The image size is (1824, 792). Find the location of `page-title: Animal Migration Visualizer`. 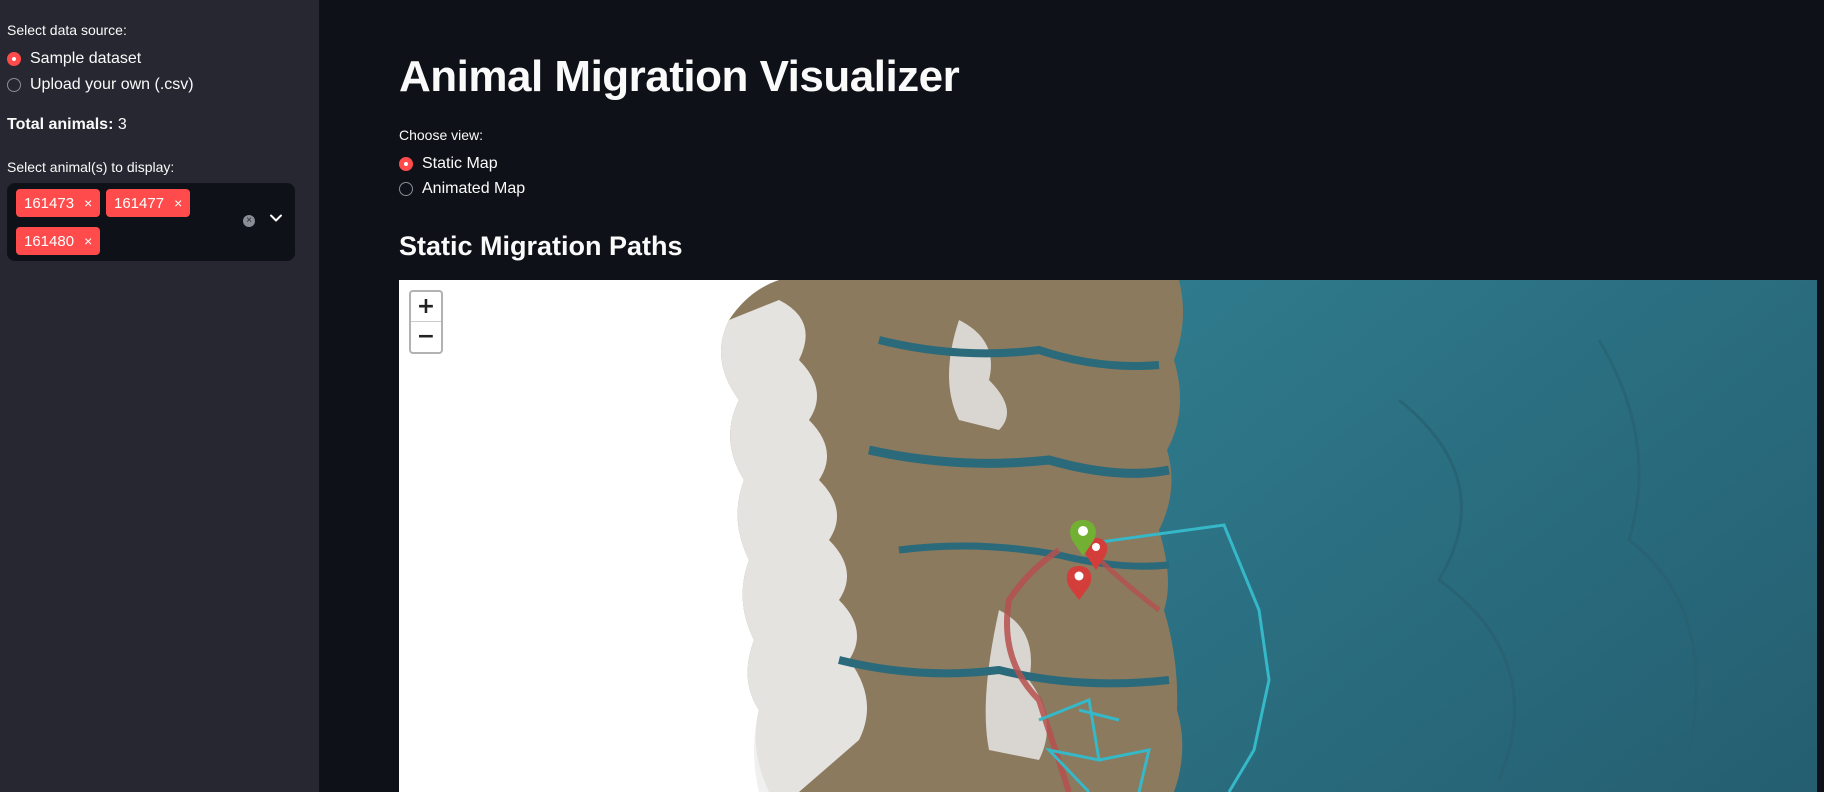

page-title: Animal Migration Visualizer is located at coordinates (679, 76).